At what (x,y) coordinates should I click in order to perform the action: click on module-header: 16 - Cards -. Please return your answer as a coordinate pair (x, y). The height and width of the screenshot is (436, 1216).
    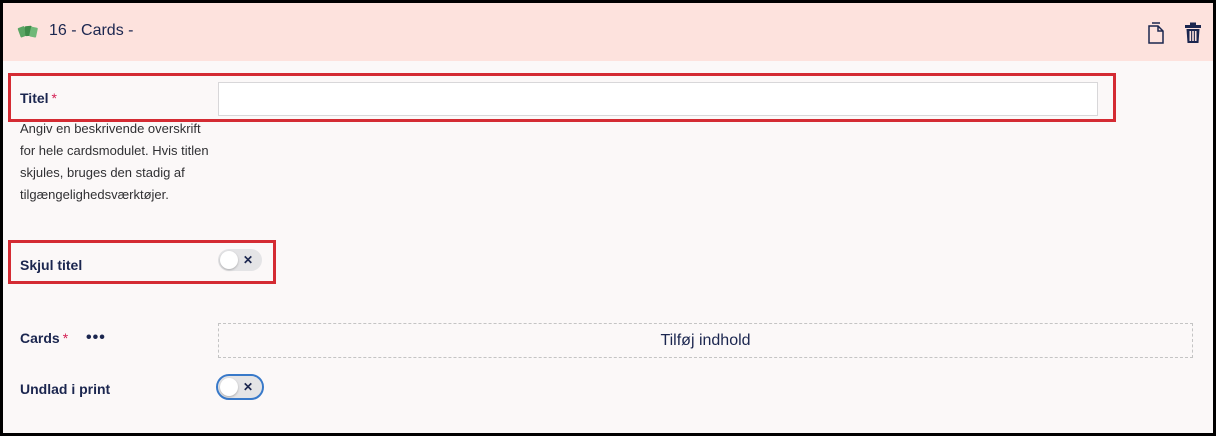
    Looking at the image, I should click on (608, 32).